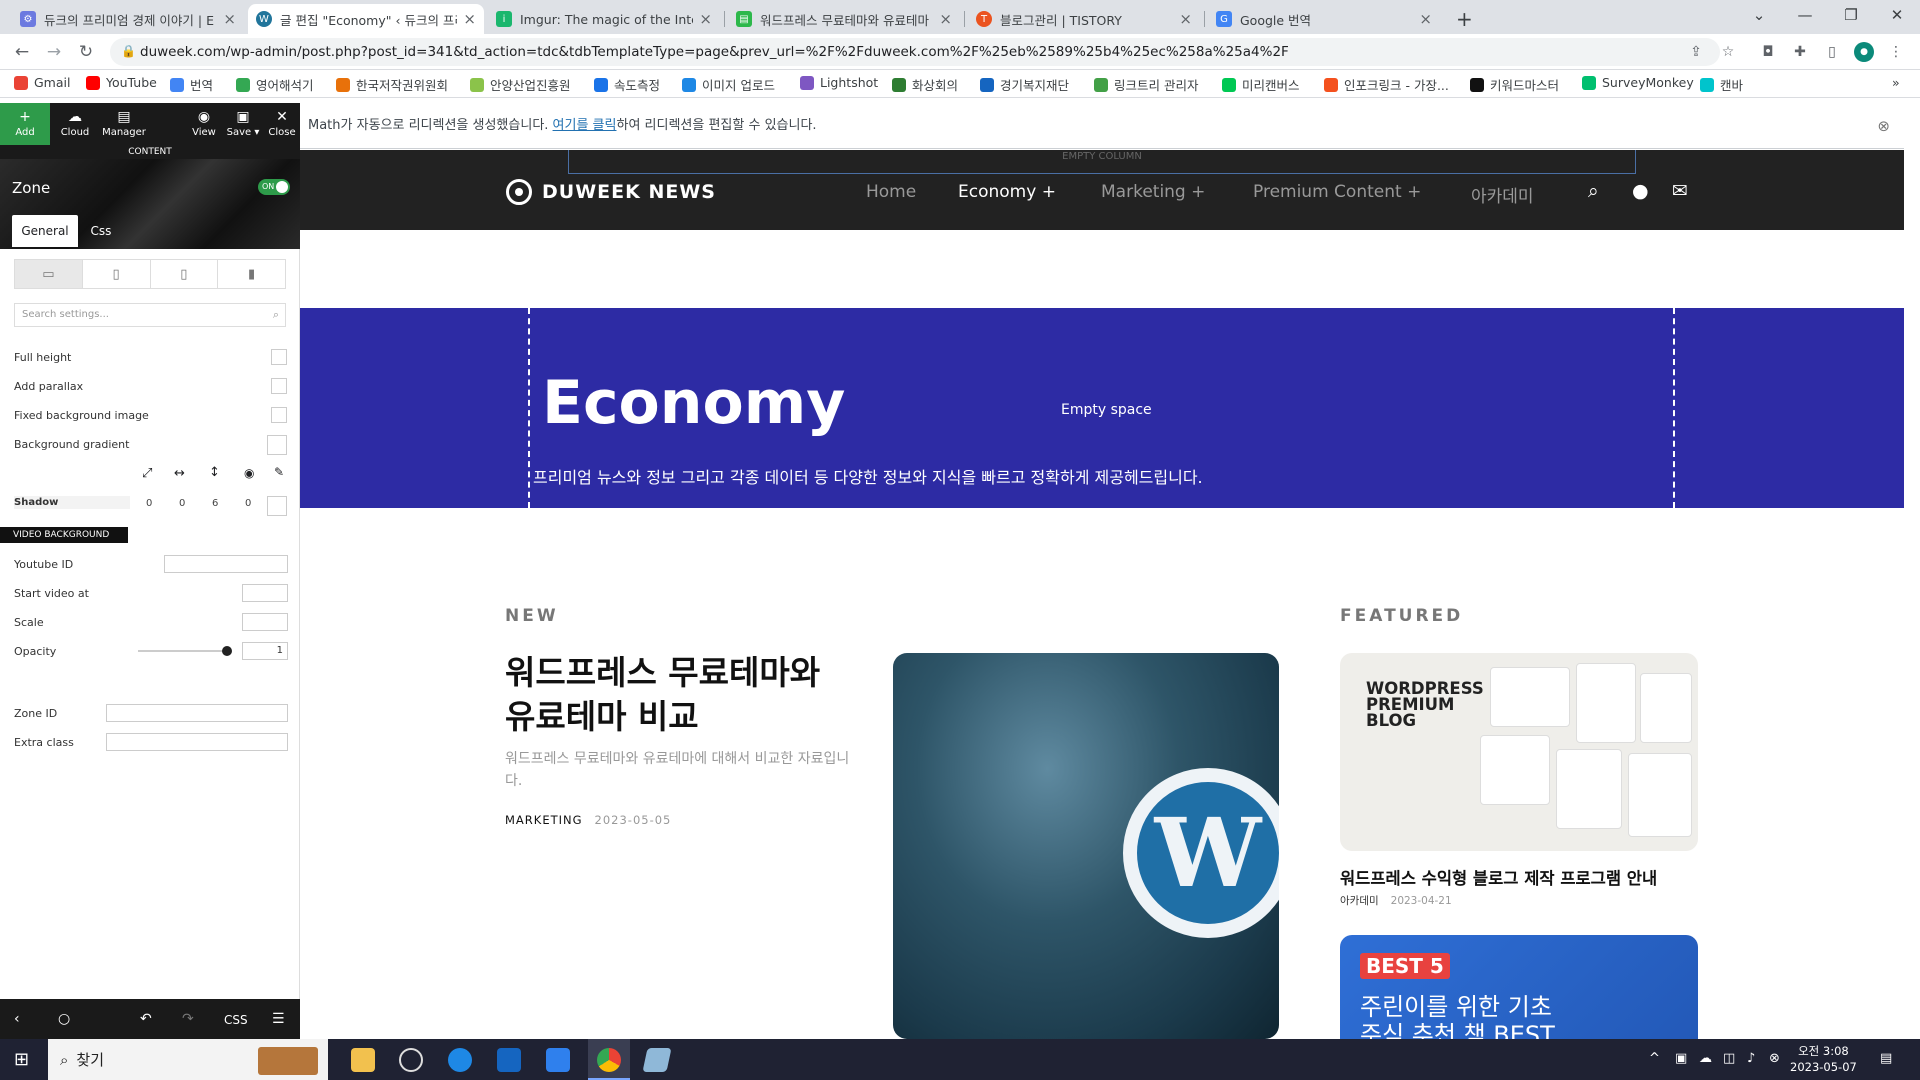 This screenshot has width=1920, height=1080. Describe the element at coordinates (411, 1060) in the screenshot. I see `settings-gear-icon` at that location.